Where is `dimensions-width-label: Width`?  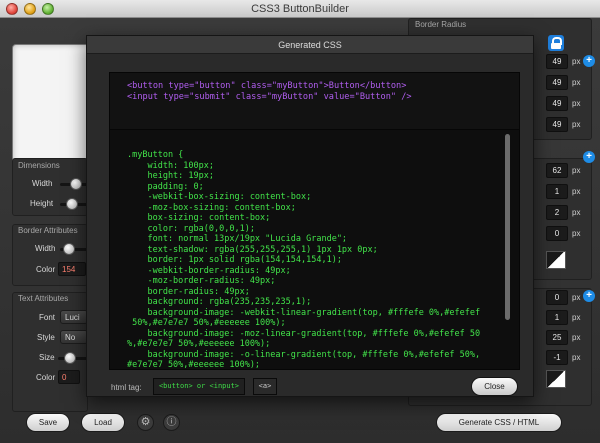 dimensions-width-label: Width is located at coordinates (42, 183).